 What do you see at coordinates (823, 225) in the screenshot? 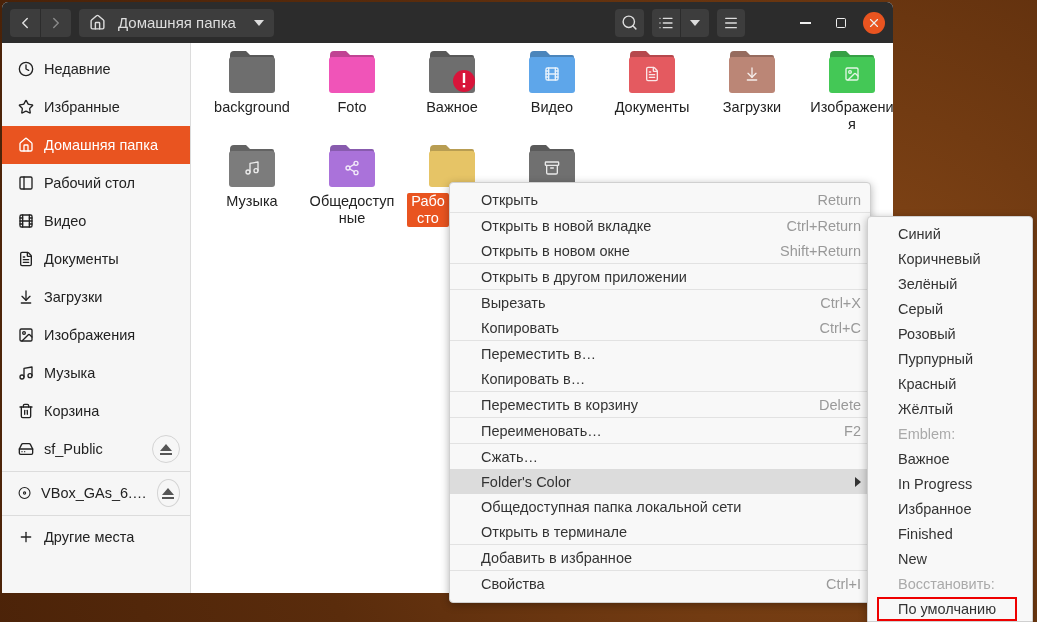
I see `shortcut-label: Ctrl+Return` at bounding box center [823, 225].